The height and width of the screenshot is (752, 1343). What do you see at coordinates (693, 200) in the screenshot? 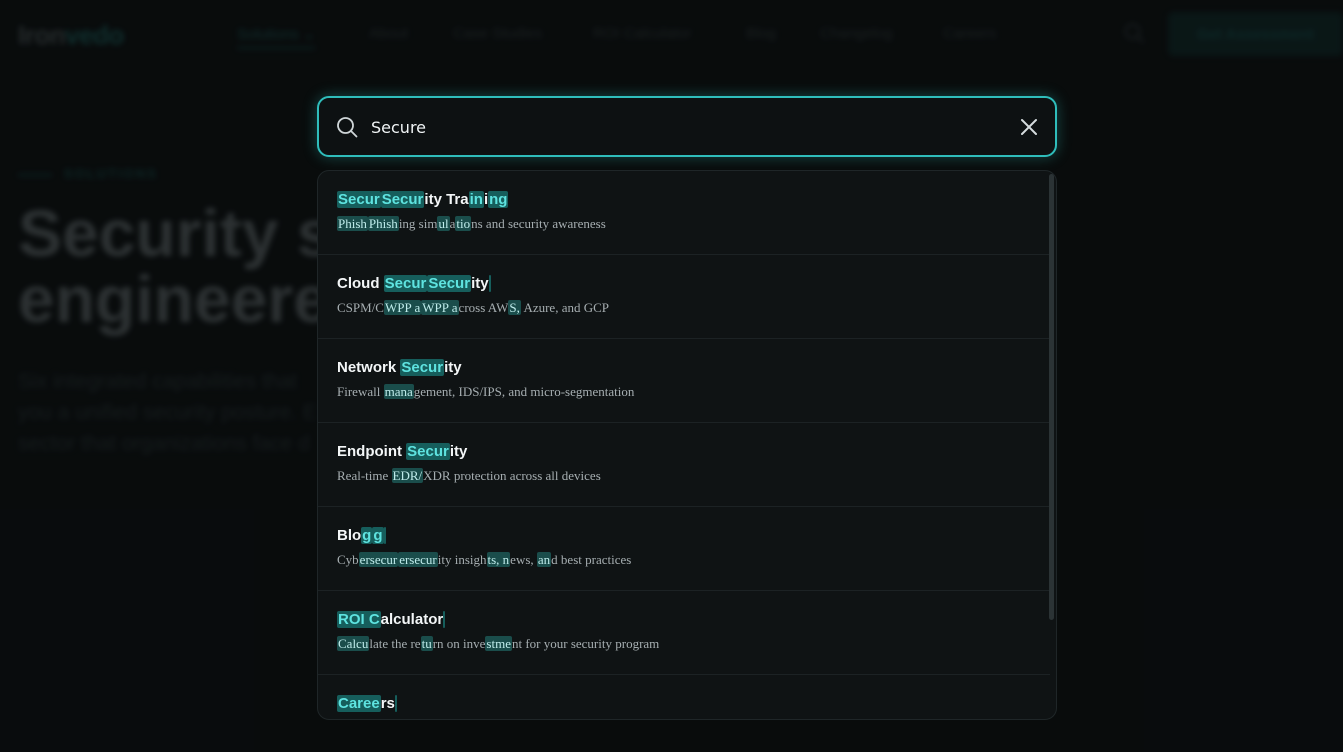
I see `result-title: Secur Security Training` at bounding box center [693, 200].